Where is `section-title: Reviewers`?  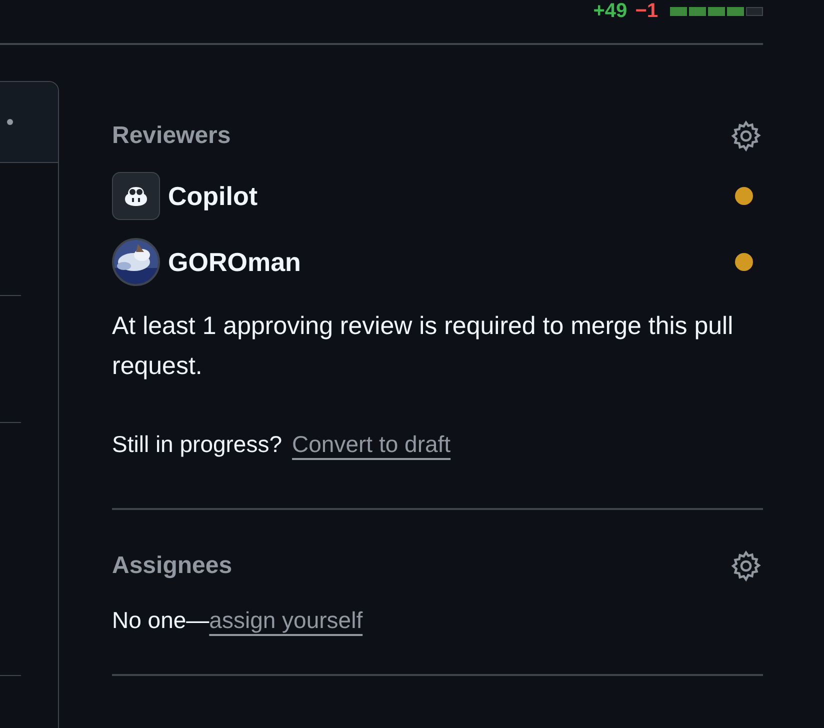
section-title: Reviewers is located at coordinates (171, 136).